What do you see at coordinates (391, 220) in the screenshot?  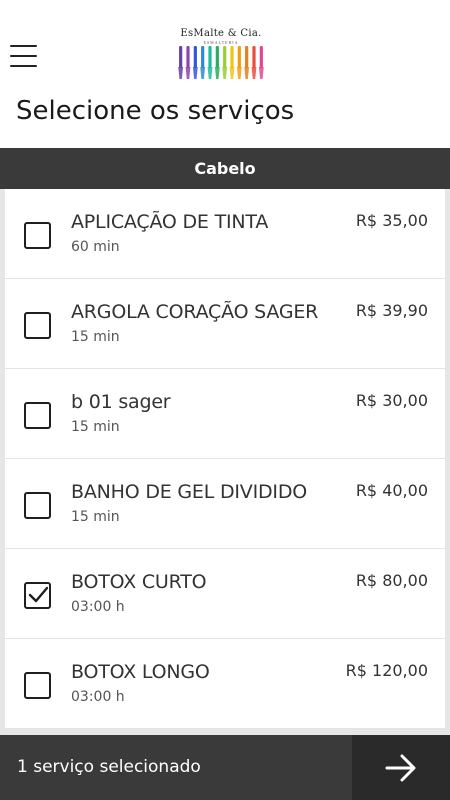 I see `service-price: R$ 35,00` at bounding box center [391, 220].